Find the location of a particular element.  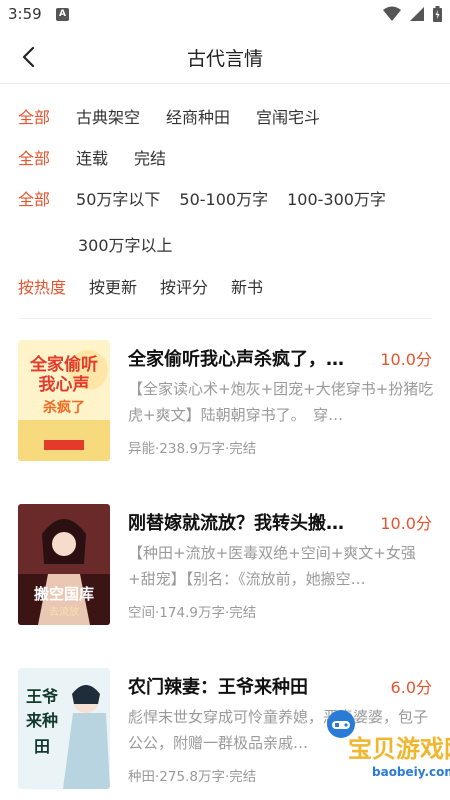

title-bar: 古代言情 is located at coordinates (225, 57).